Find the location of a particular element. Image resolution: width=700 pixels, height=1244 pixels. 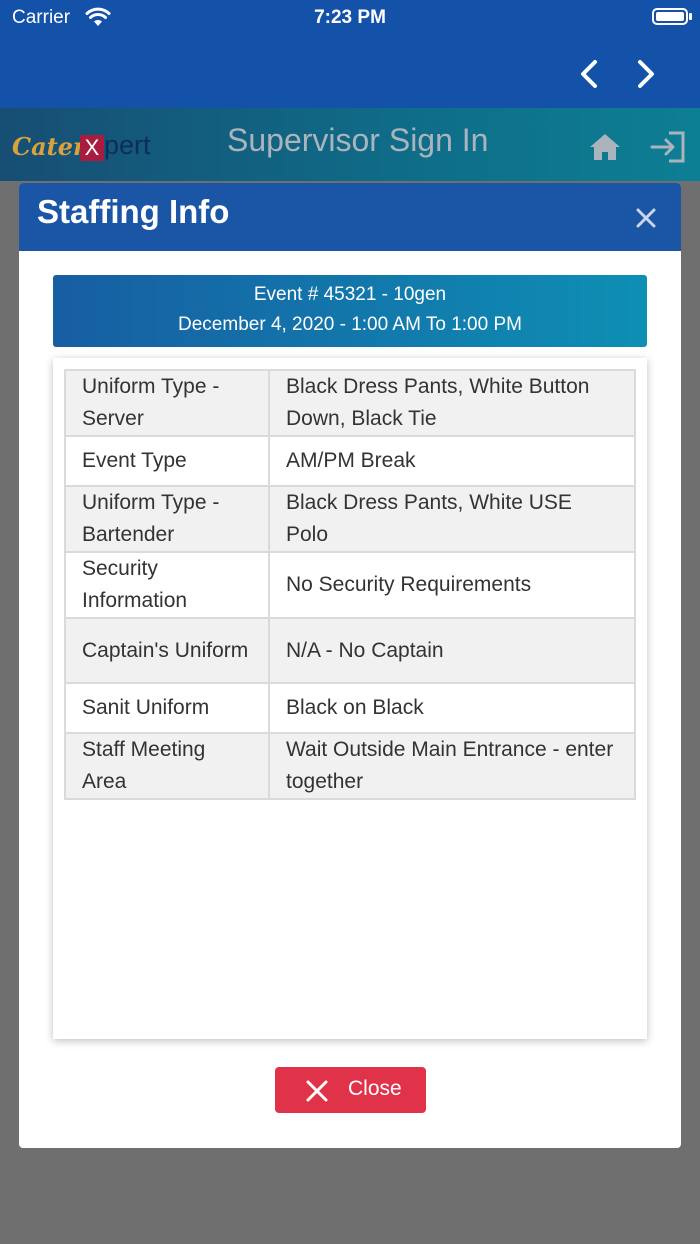

row-label: Captain's Uniform is located at coordinates (167, 650).